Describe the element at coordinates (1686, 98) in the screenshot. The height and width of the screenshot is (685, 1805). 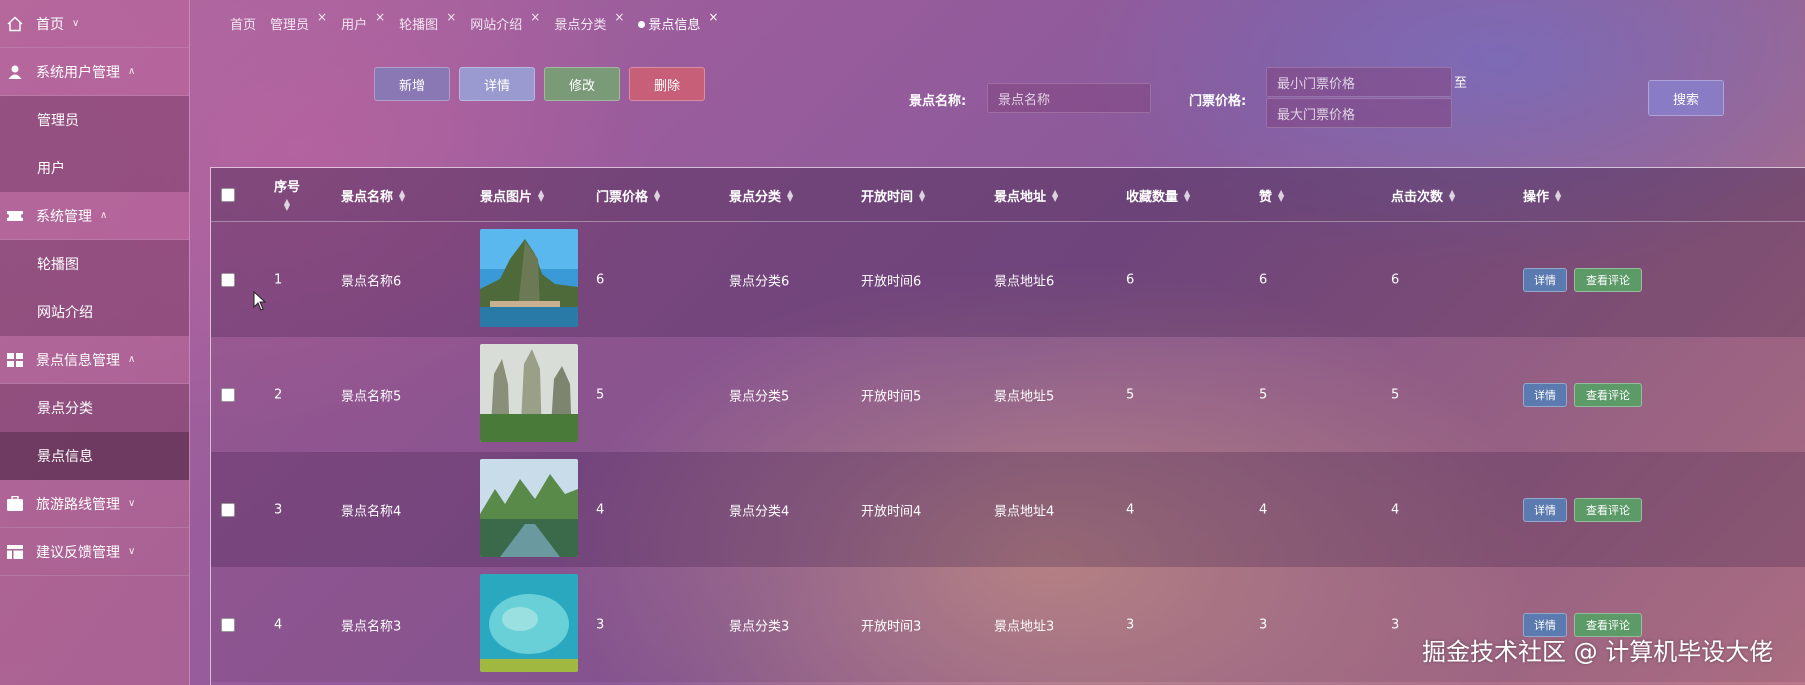
I see `search-button: 搜索` at that location.